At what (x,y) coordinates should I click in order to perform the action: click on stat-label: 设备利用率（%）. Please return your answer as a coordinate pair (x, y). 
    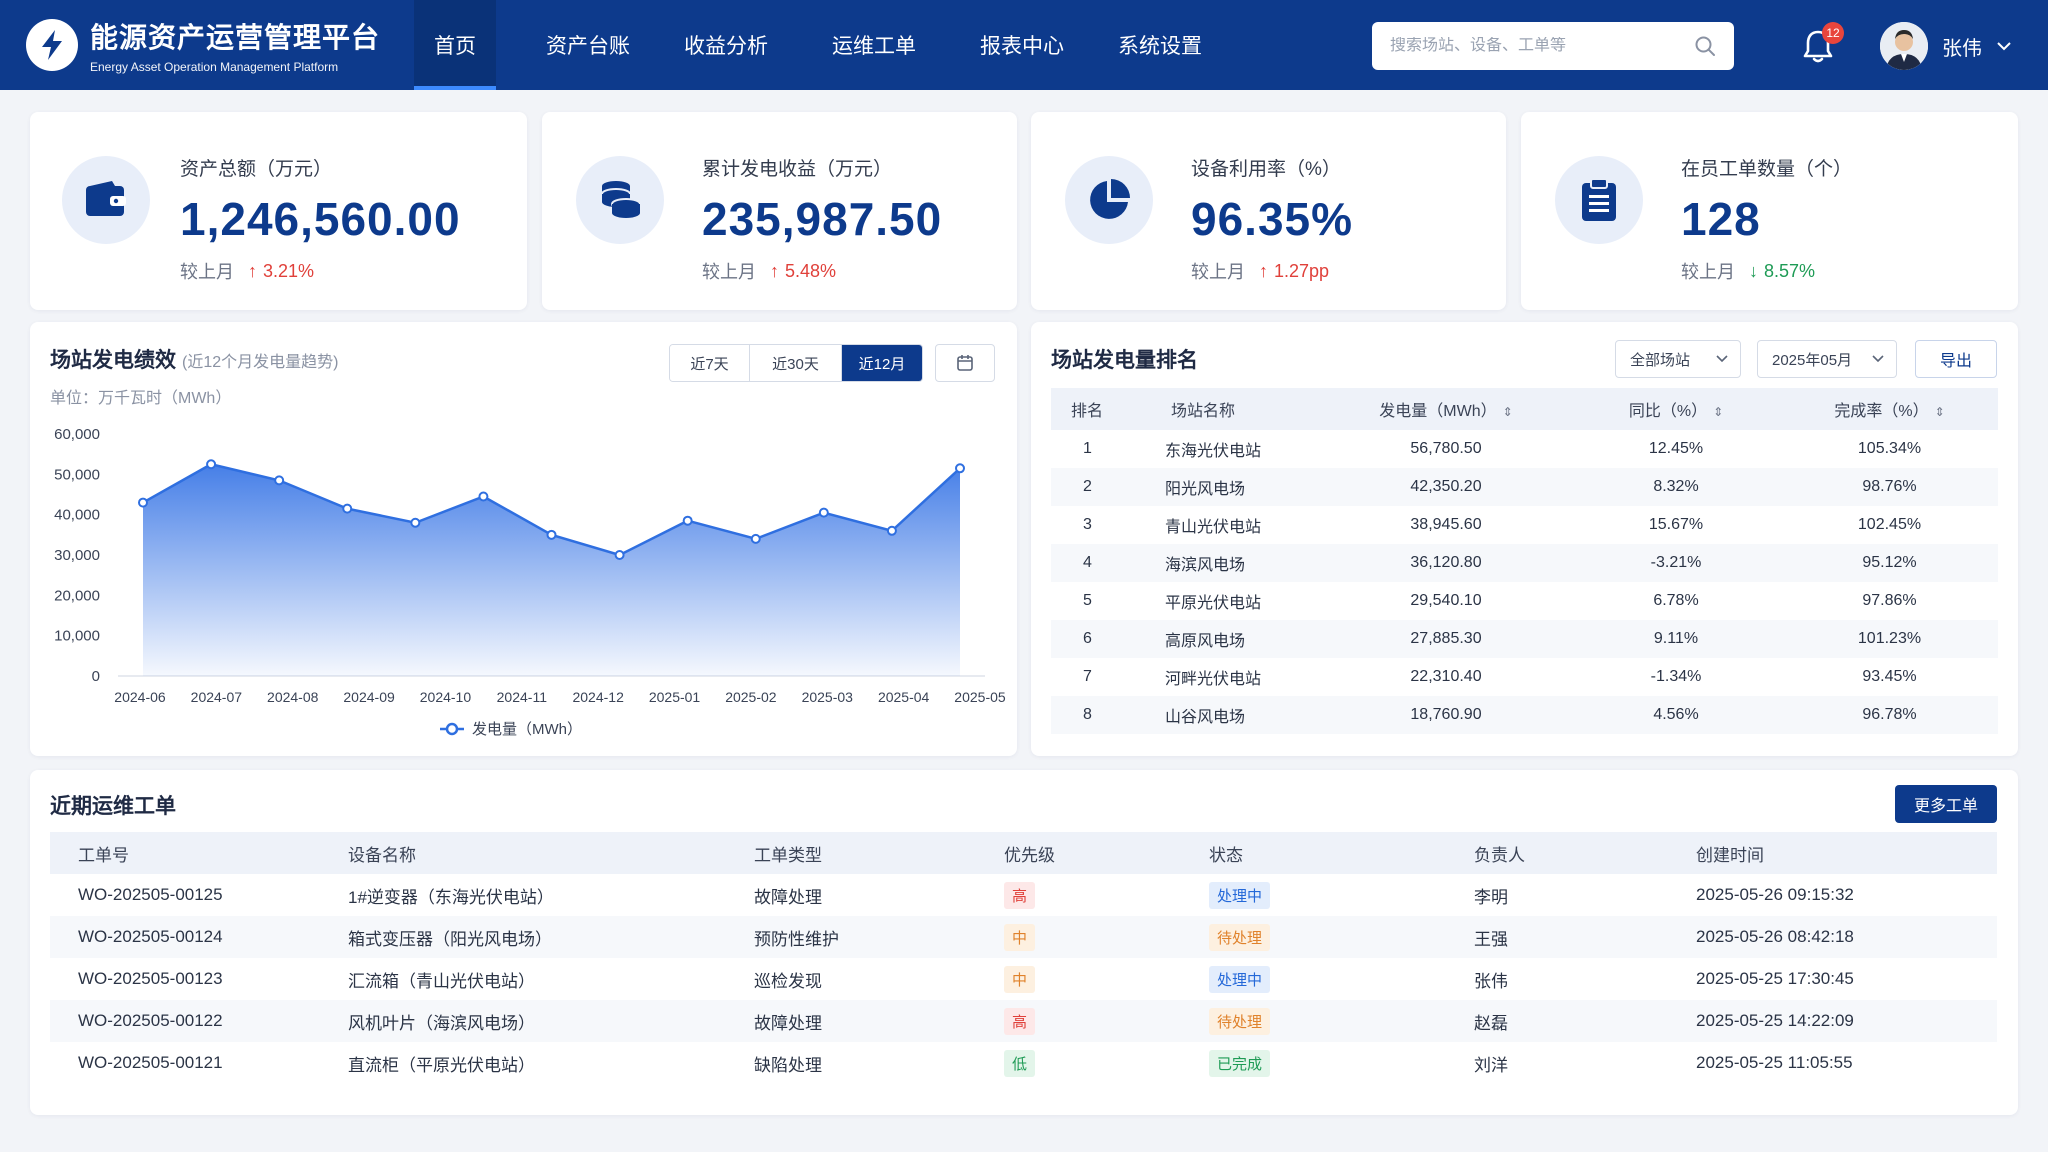
    Looking at the image, I should click on (1266, 169).